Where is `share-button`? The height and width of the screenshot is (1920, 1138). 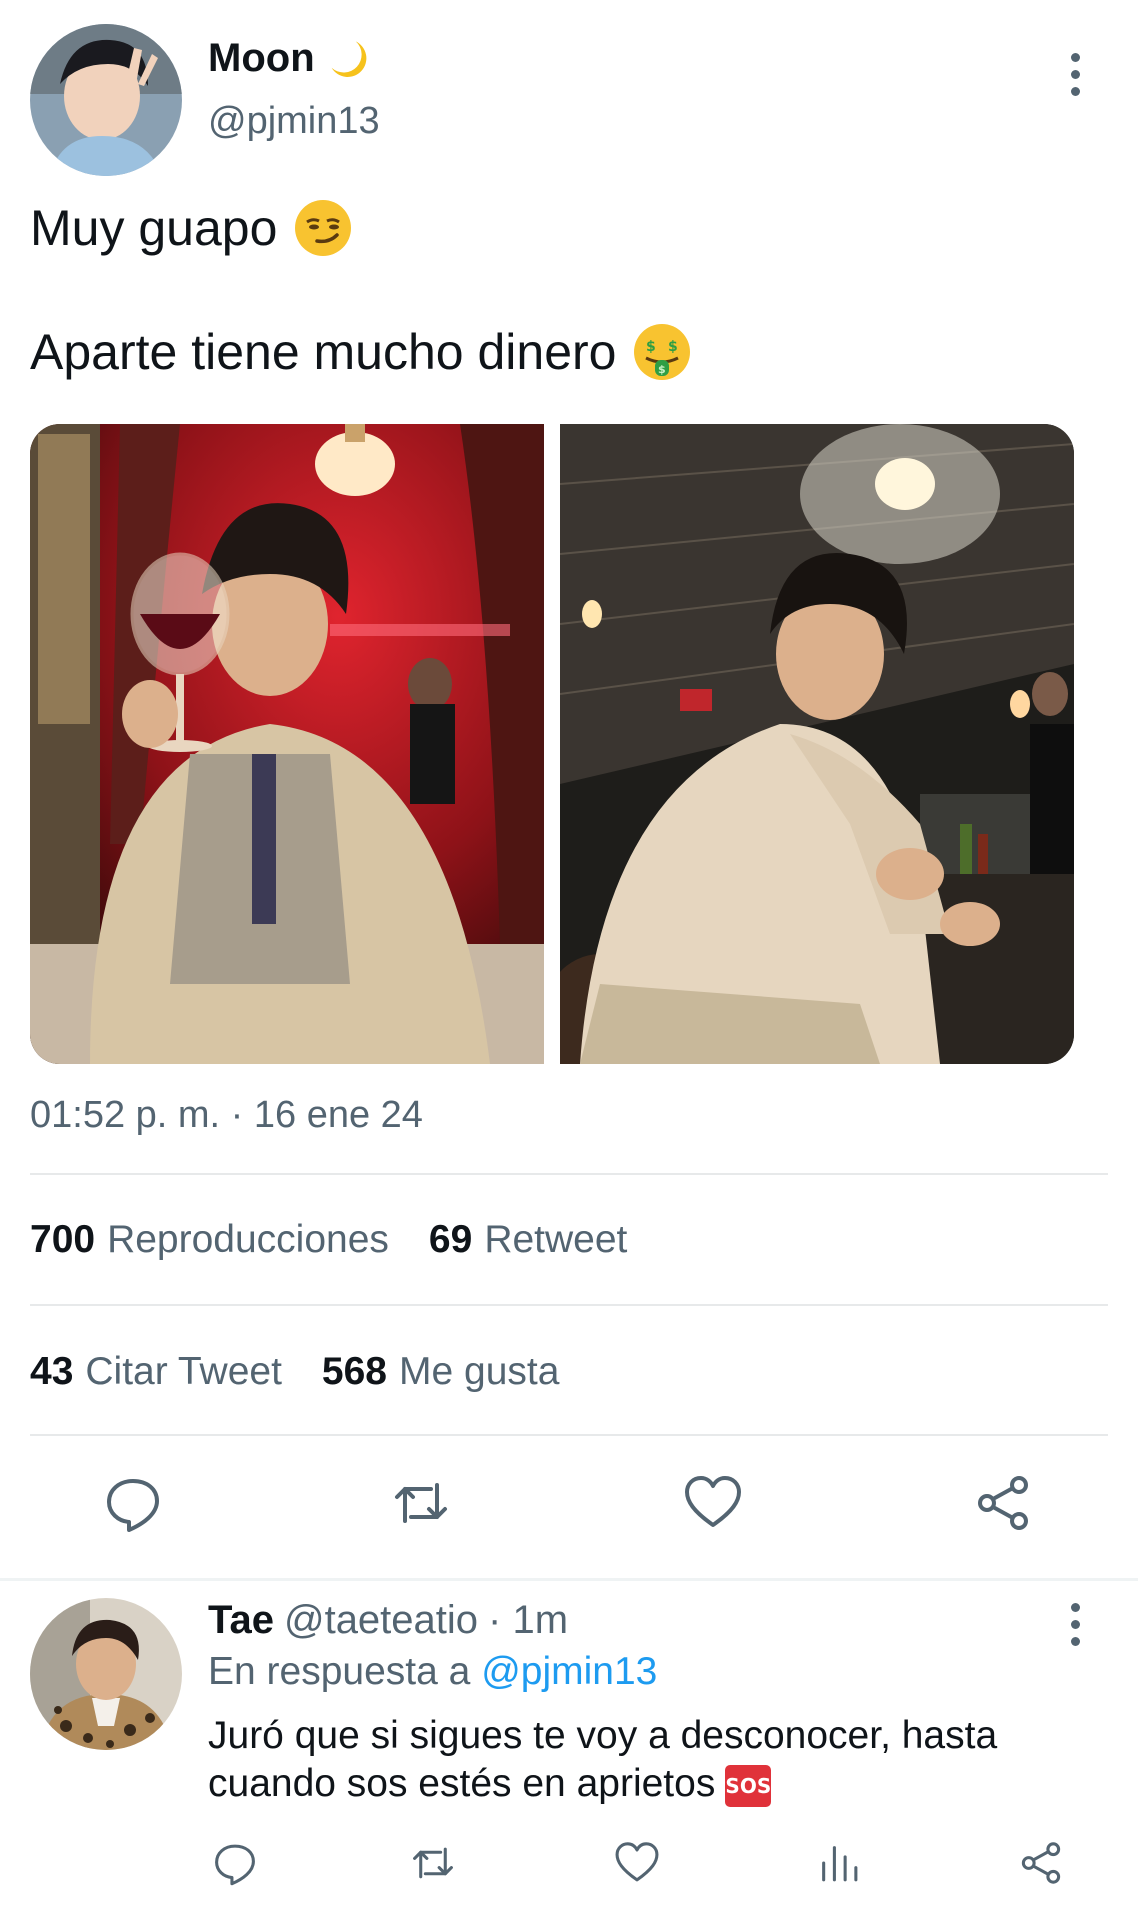
share-button is located at coordinates (1003, 1503).